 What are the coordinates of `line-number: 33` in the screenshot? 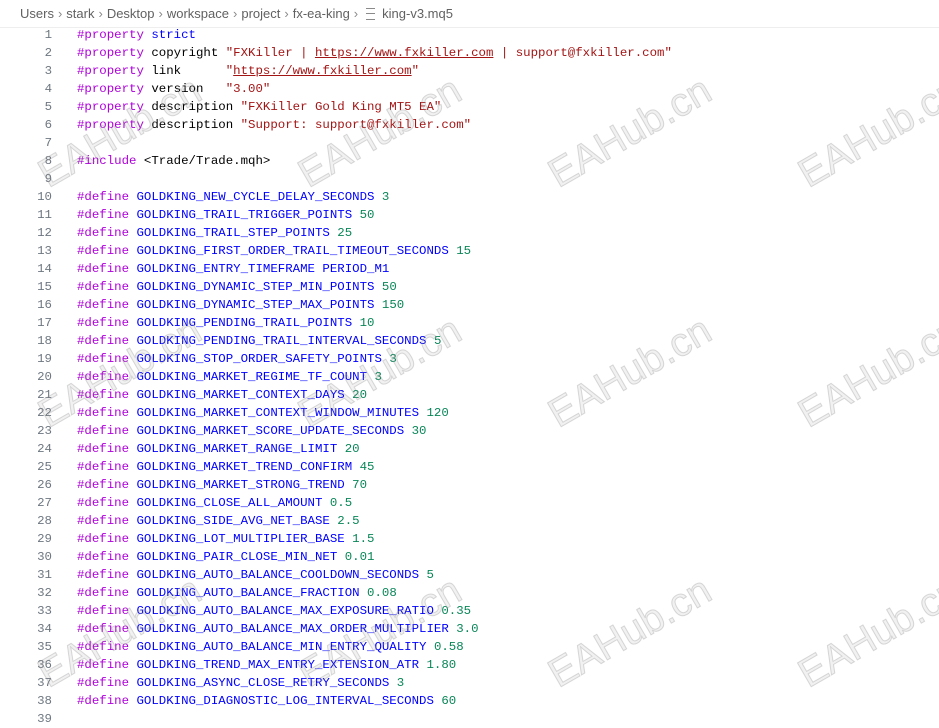 It's located at (44, 611).